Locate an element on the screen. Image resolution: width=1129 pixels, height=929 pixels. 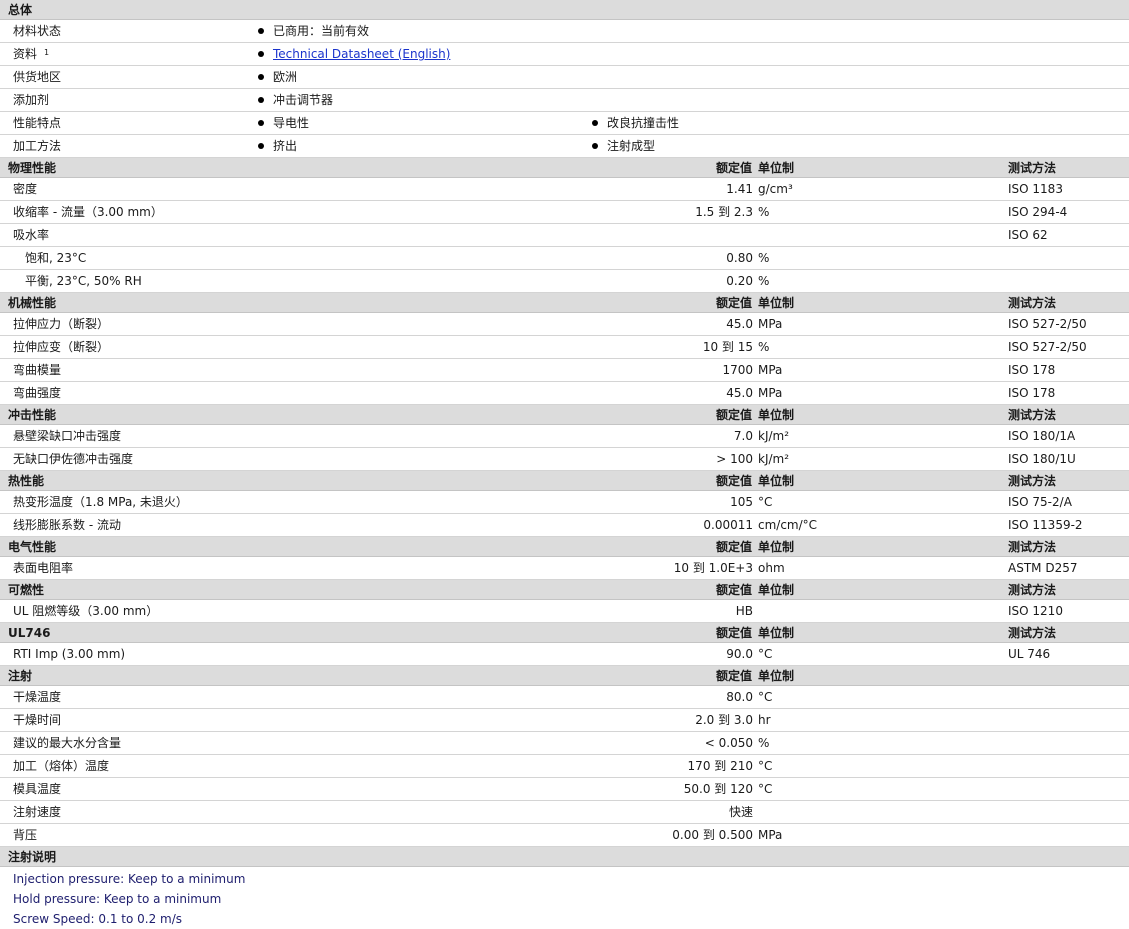
row-label: 材料状态 is located at coordinates (37, 31).